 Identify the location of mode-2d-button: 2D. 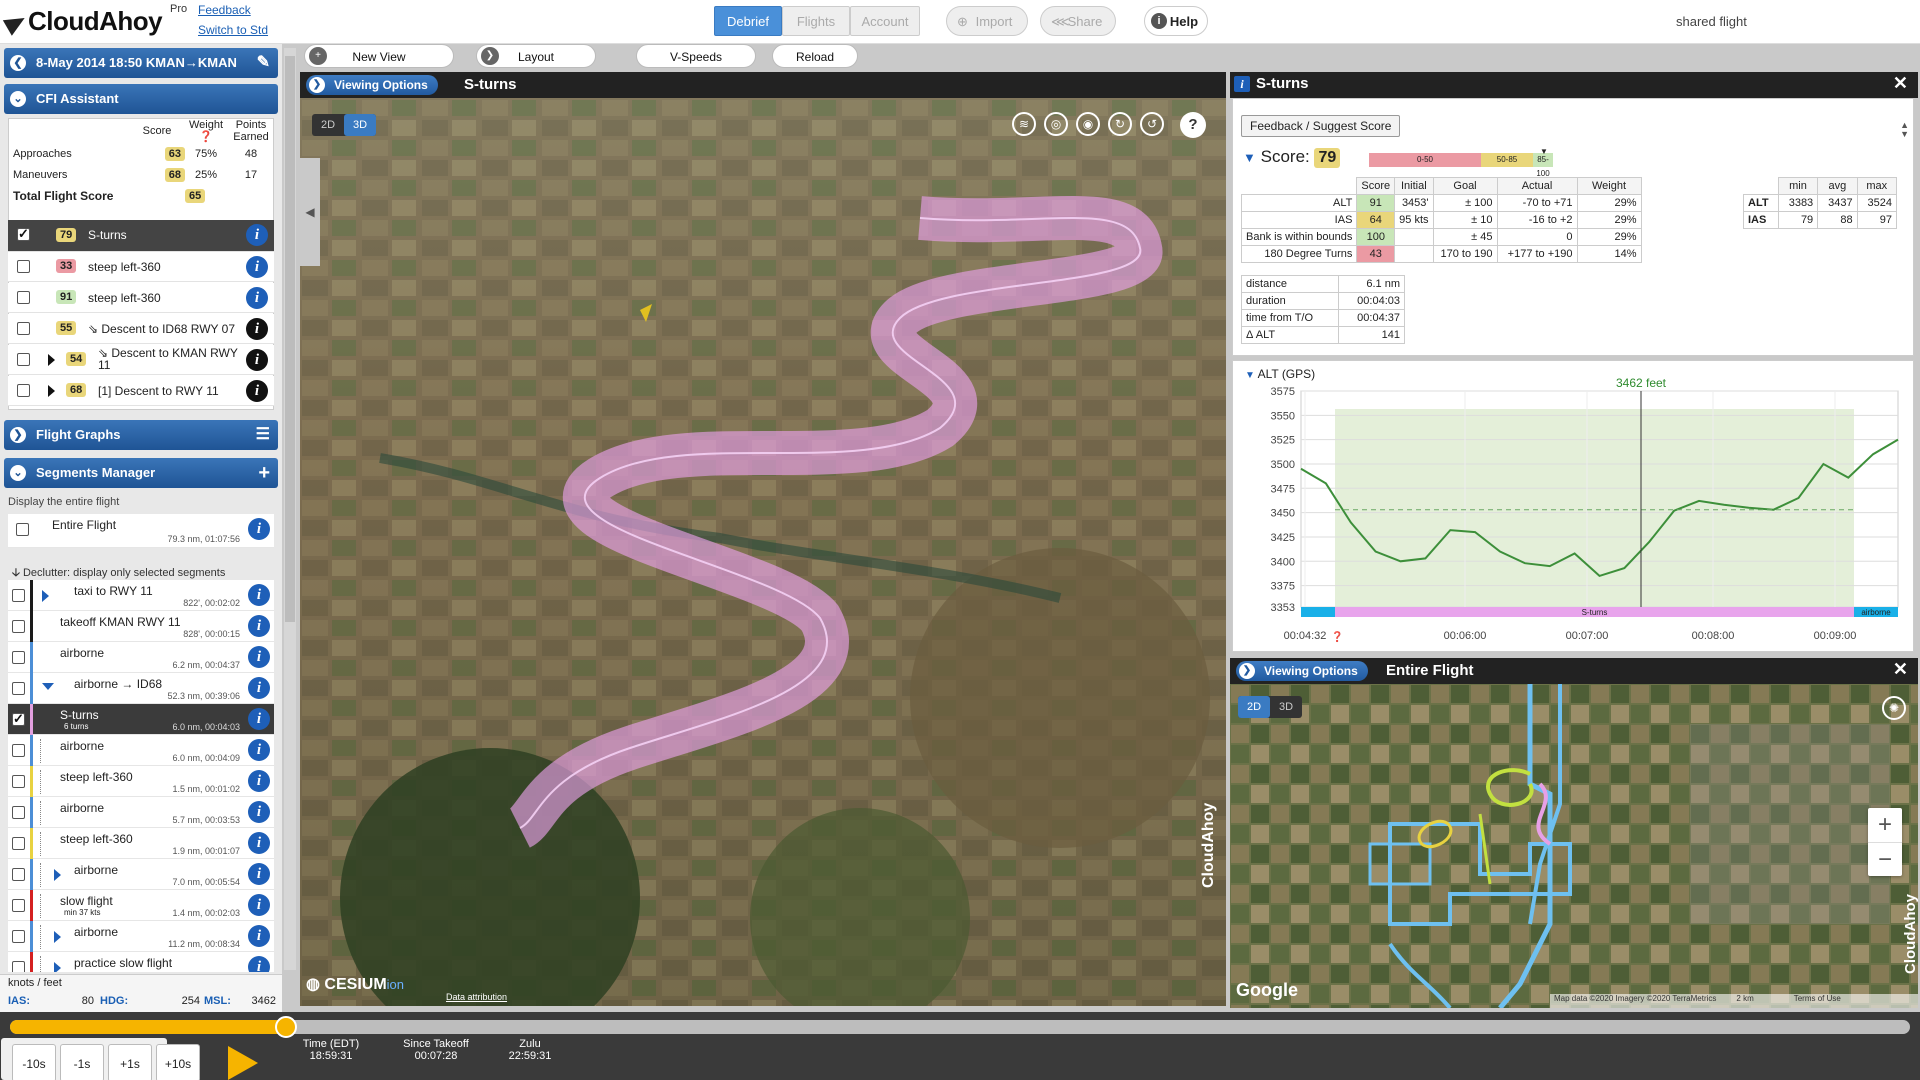
(328, 125).